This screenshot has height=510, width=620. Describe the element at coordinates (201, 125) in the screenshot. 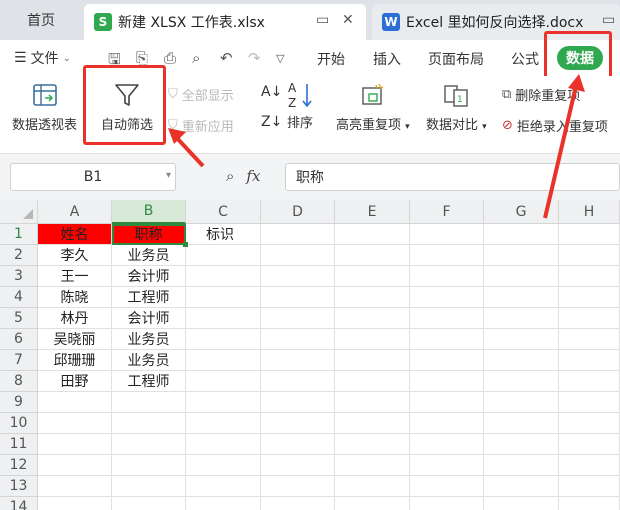

I see `reapply-button: ⛉ 重新应用` at that location.